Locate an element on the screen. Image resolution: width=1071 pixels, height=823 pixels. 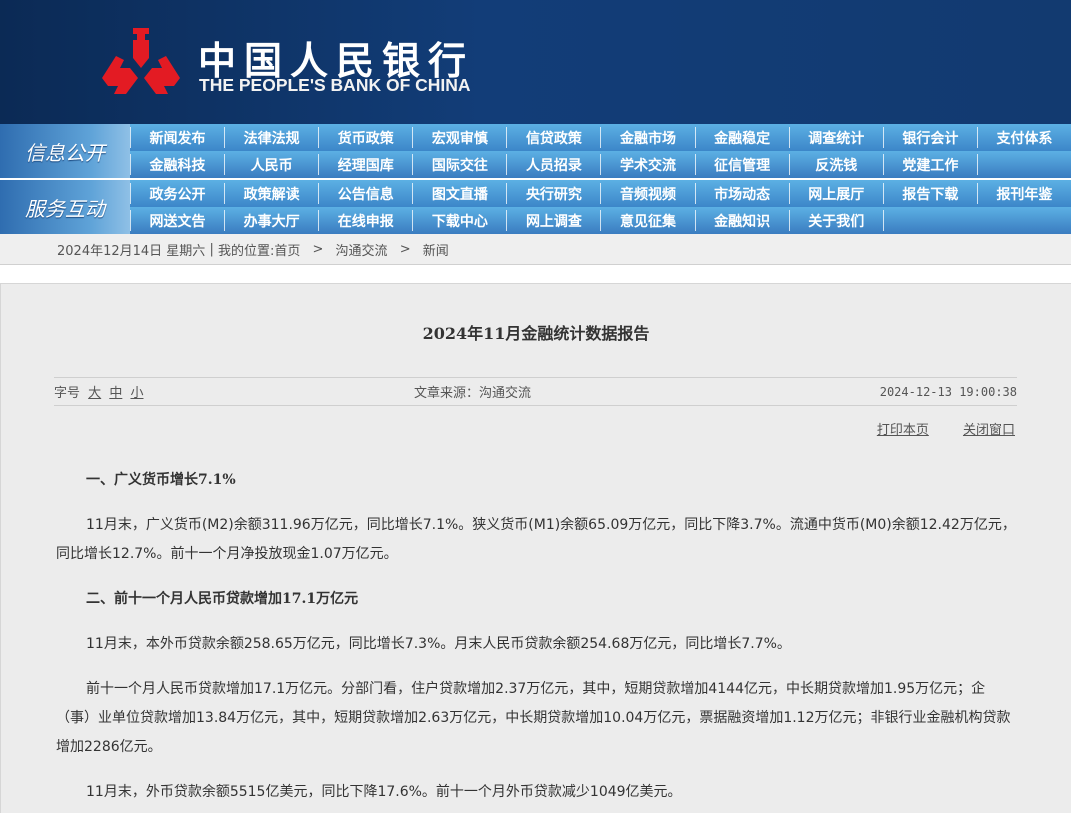
nav-item: 下载中心 is located at coordinates (459, 220).